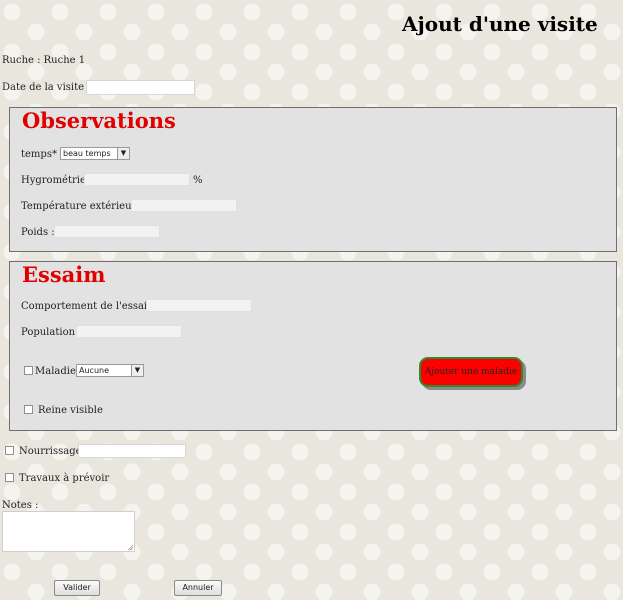 Image resolution: width=623 pixels, height=600 pixels. Describe the element at coordinates (42, 154) in the screenshot. I see `weather-label: temps* :` at that location.